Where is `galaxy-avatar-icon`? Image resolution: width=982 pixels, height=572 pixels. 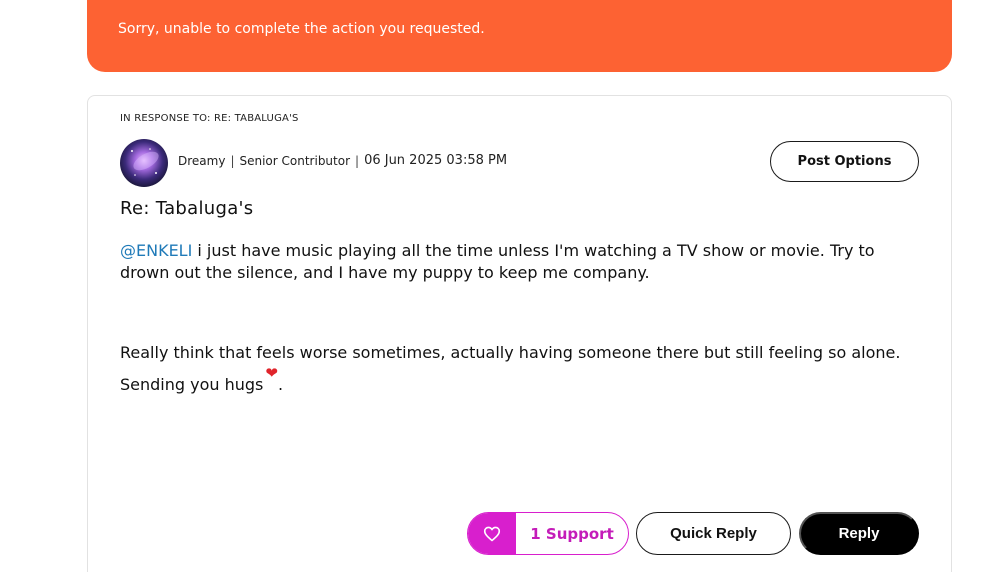
galaxy-avatar-icon is located at coordinates (144, 163).